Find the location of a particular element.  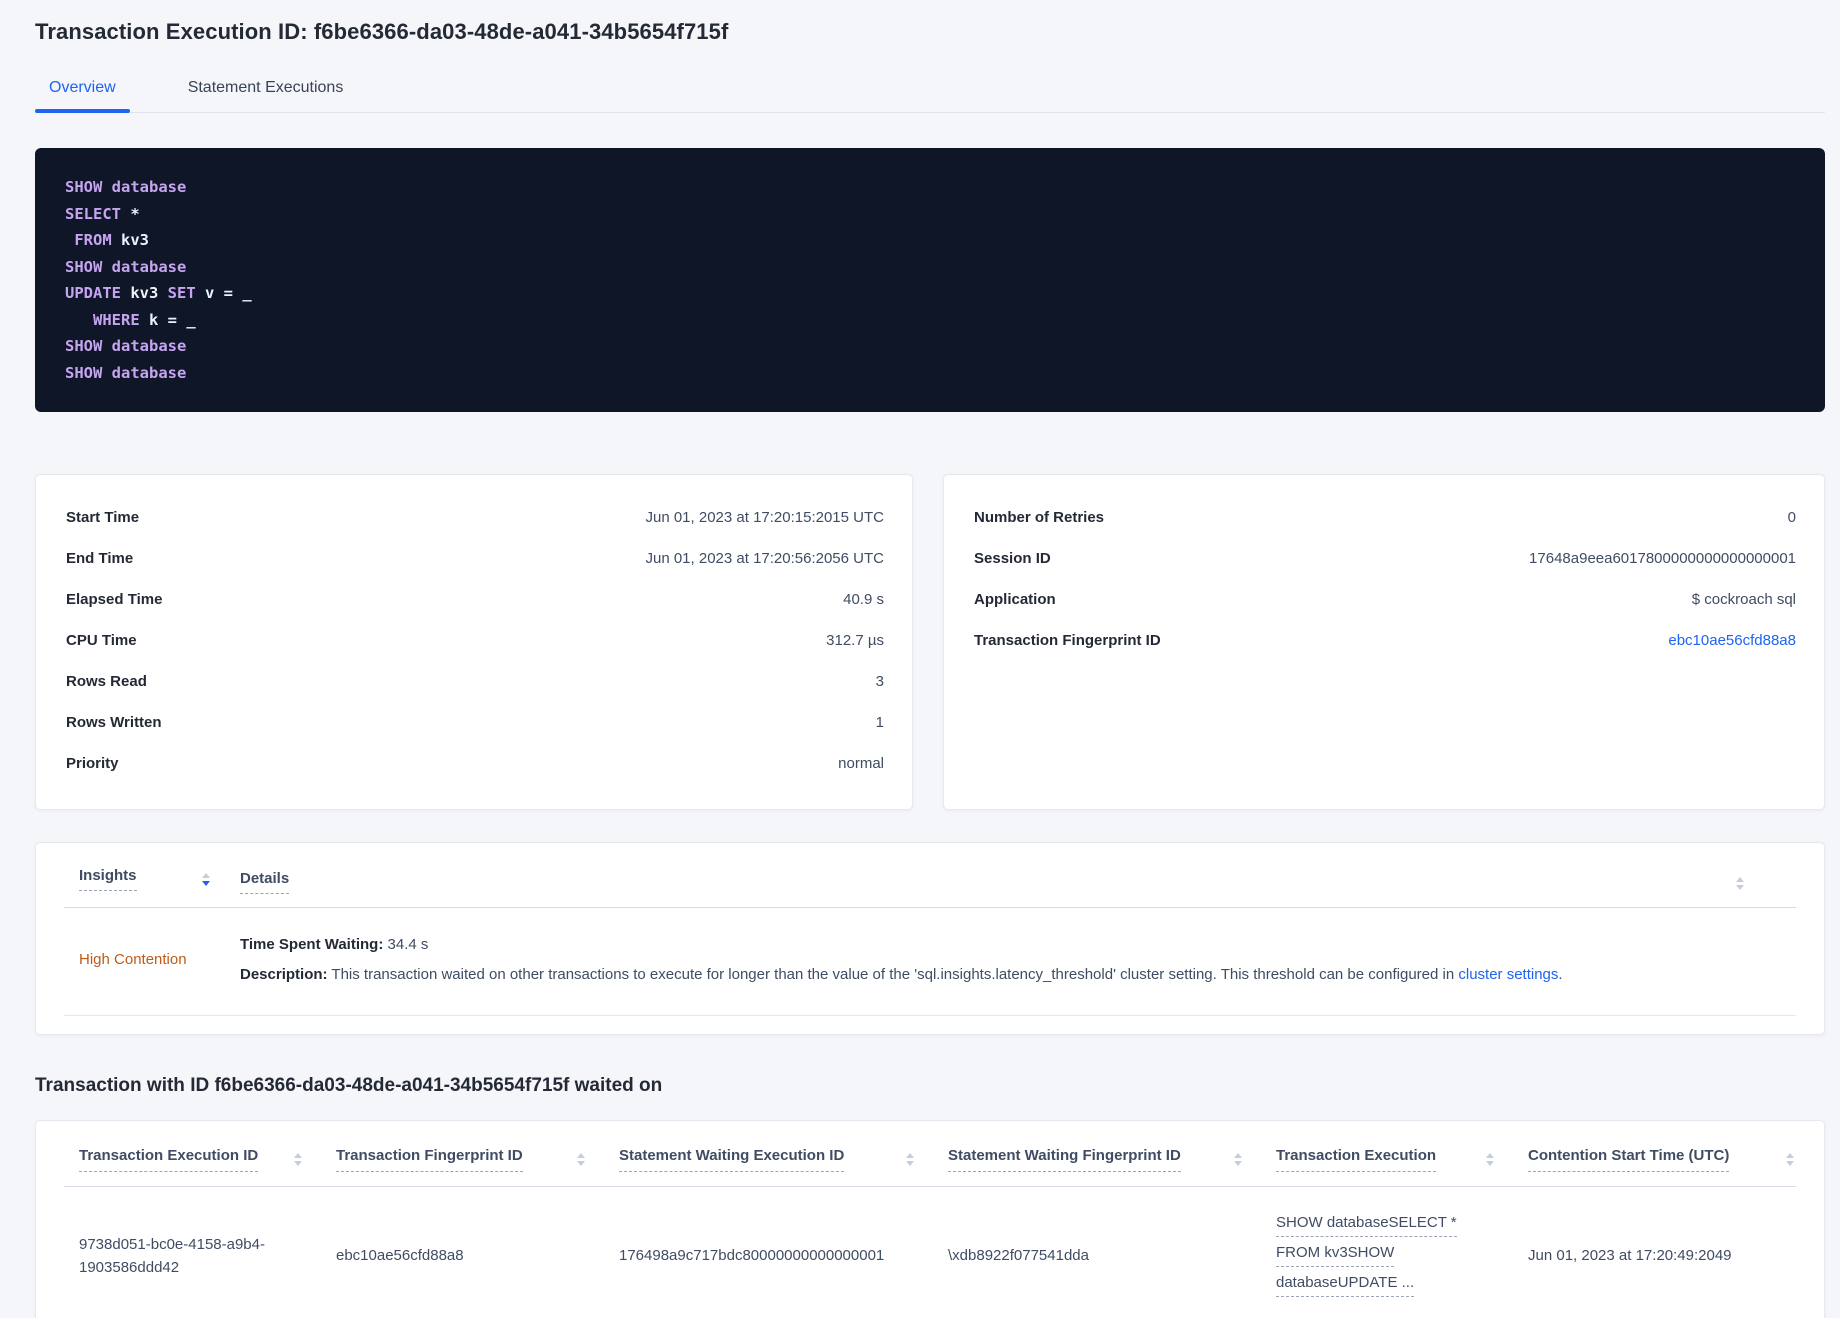

summary-label-rows-read: Rows Read is located at coordinates (106, 681).